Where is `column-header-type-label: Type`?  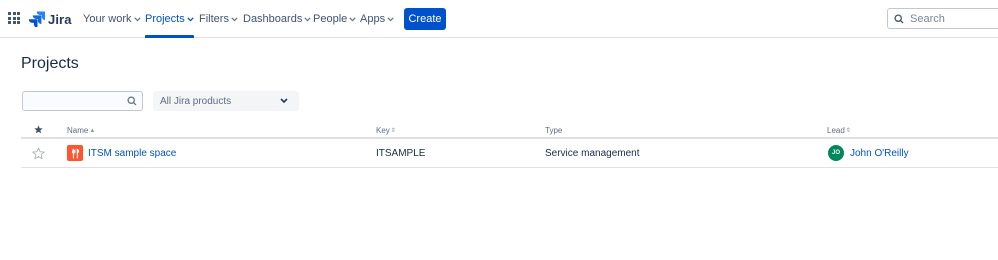 column-header-type-label: Type is located at coordinates (554, 130).